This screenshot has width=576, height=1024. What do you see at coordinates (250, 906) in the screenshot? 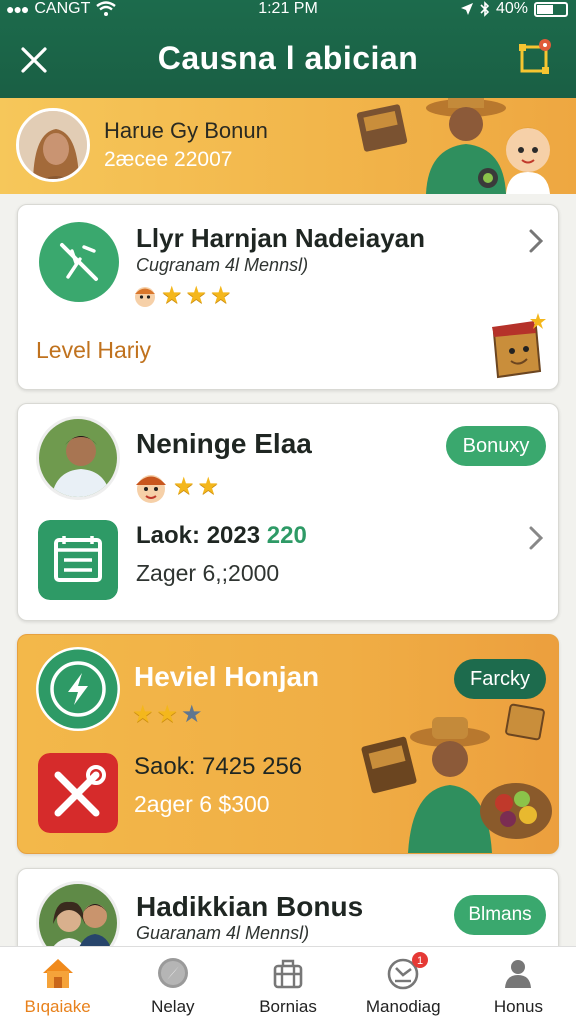
I see `card-title: Hadikkian Bonus` at bounding box center [250, 906].